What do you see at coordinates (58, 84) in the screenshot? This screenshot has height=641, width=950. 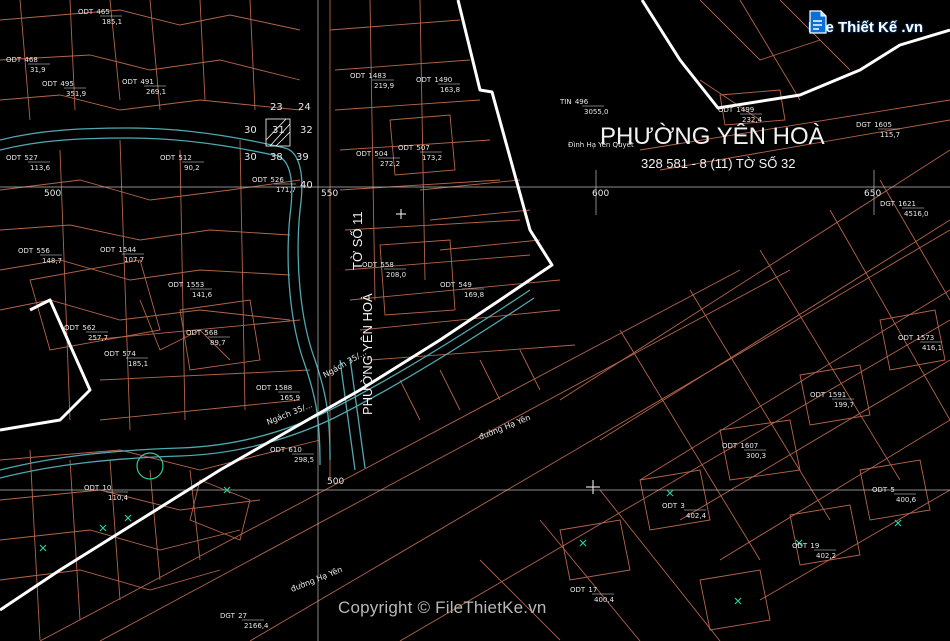 I see `parcel-label: ODT 495` at bounding box center [58, 84].